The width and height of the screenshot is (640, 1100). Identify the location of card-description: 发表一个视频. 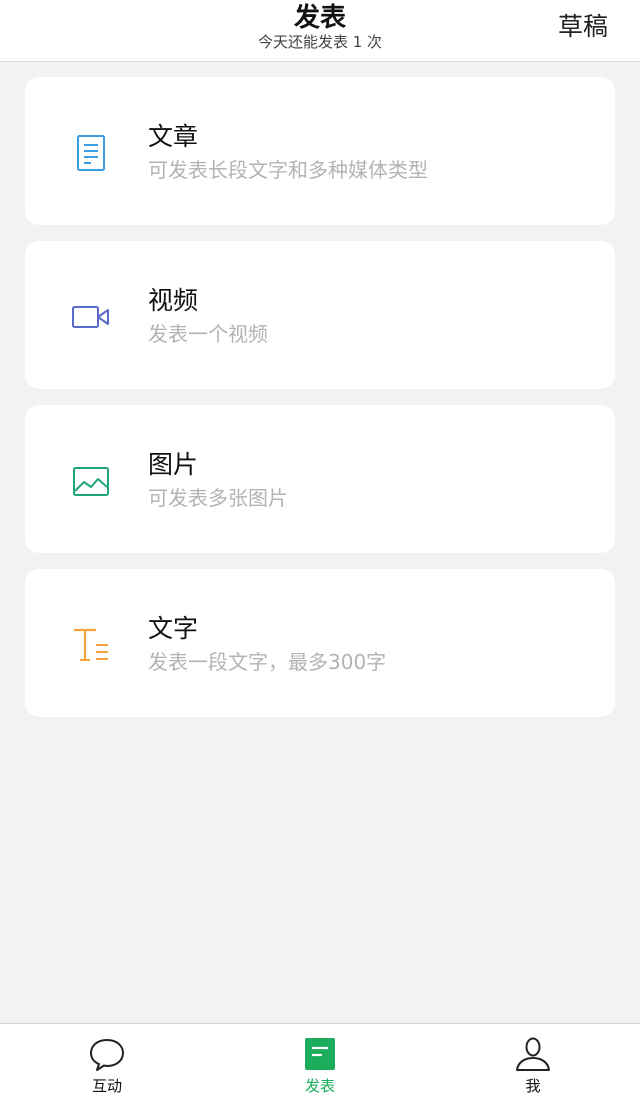
(208, 334).